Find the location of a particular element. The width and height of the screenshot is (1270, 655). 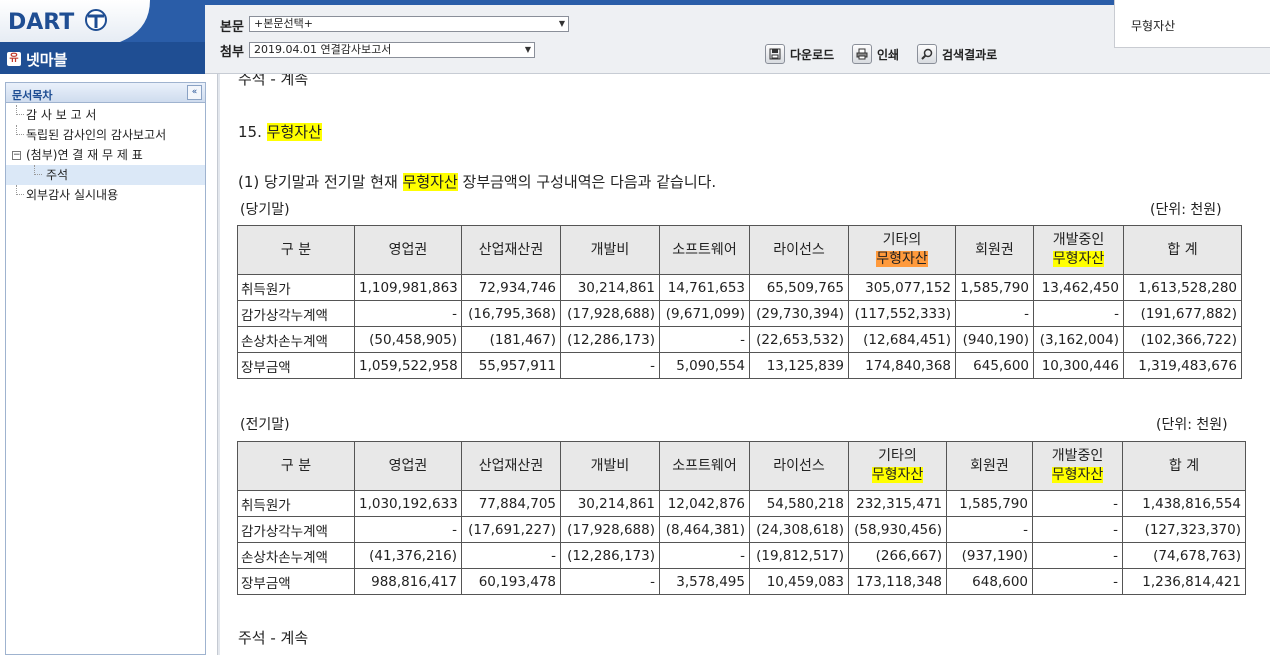

collapse-minus-icon: − is located at coordinates (16, 155).